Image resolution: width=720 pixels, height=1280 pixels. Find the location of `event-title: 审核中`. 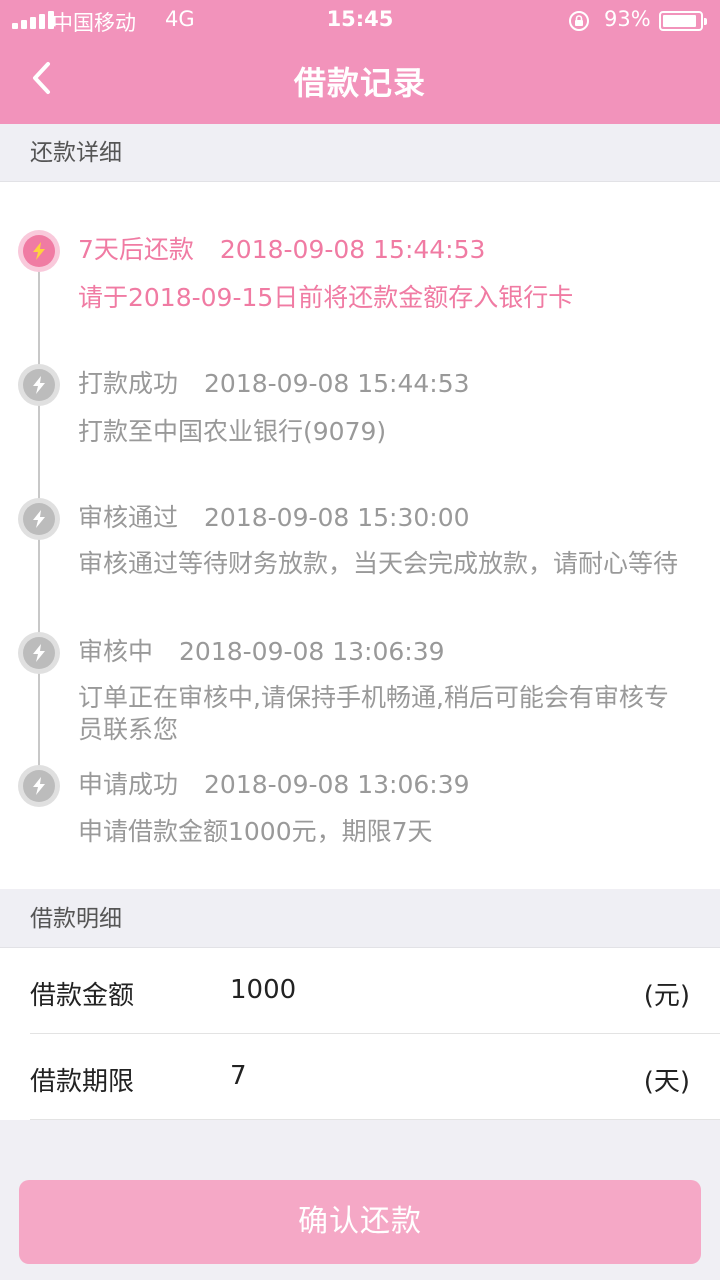

event-title: 审核中 is located at coordinates (116, 651).